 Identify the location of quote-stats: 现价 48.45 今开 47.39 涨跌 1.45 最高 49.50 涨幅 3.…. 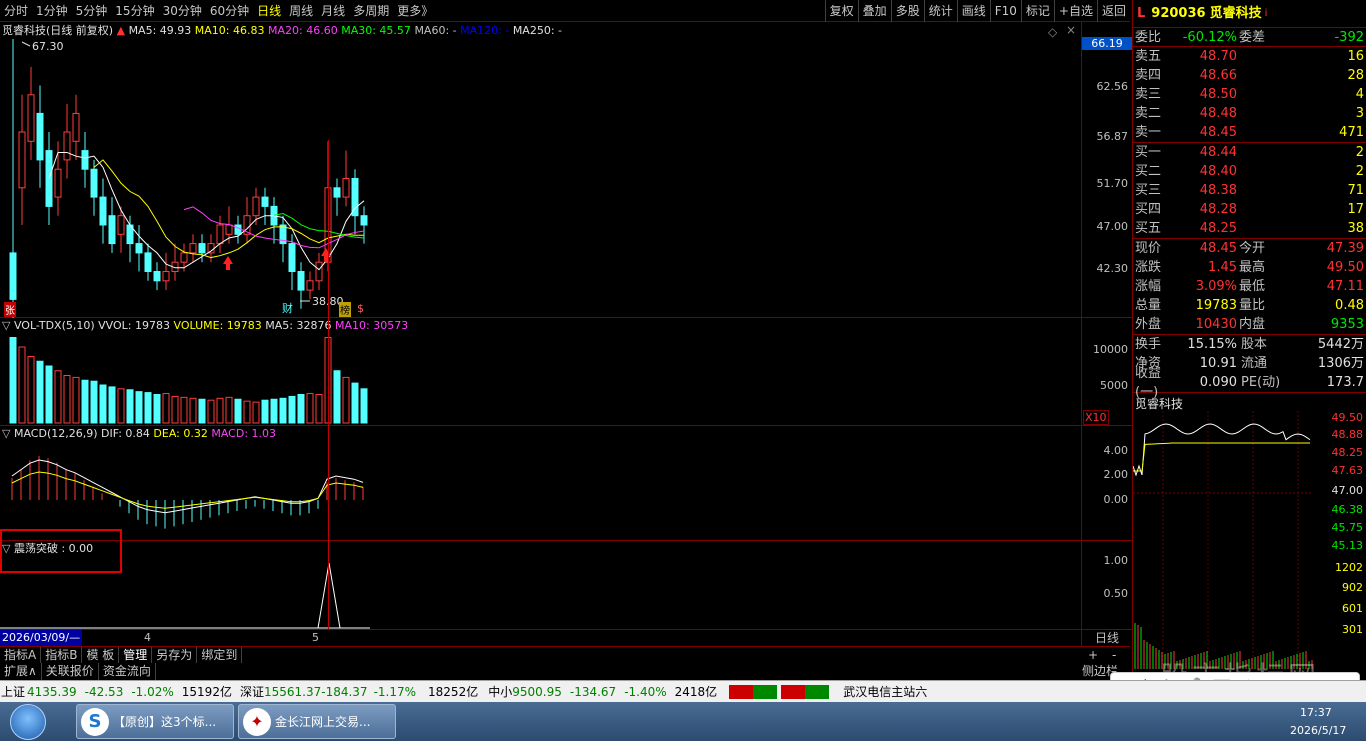
(1249, 287).